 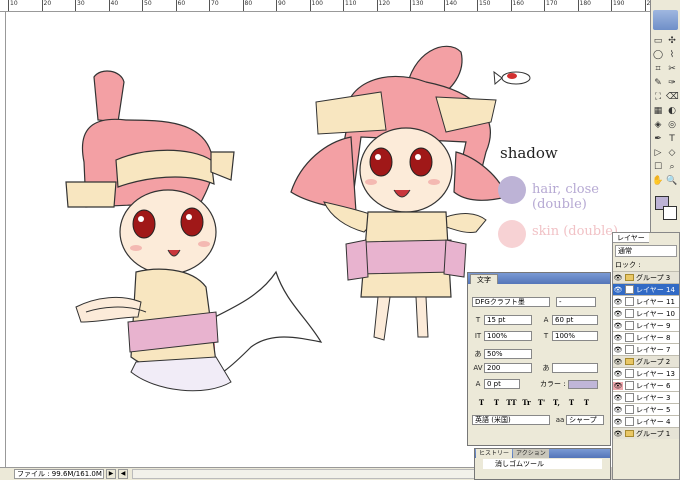 What do you see at coordinates (646, 421) in the screenshot?
I see `layer-row: 👁 レイヤー 4` at bounding box center [646, 421].